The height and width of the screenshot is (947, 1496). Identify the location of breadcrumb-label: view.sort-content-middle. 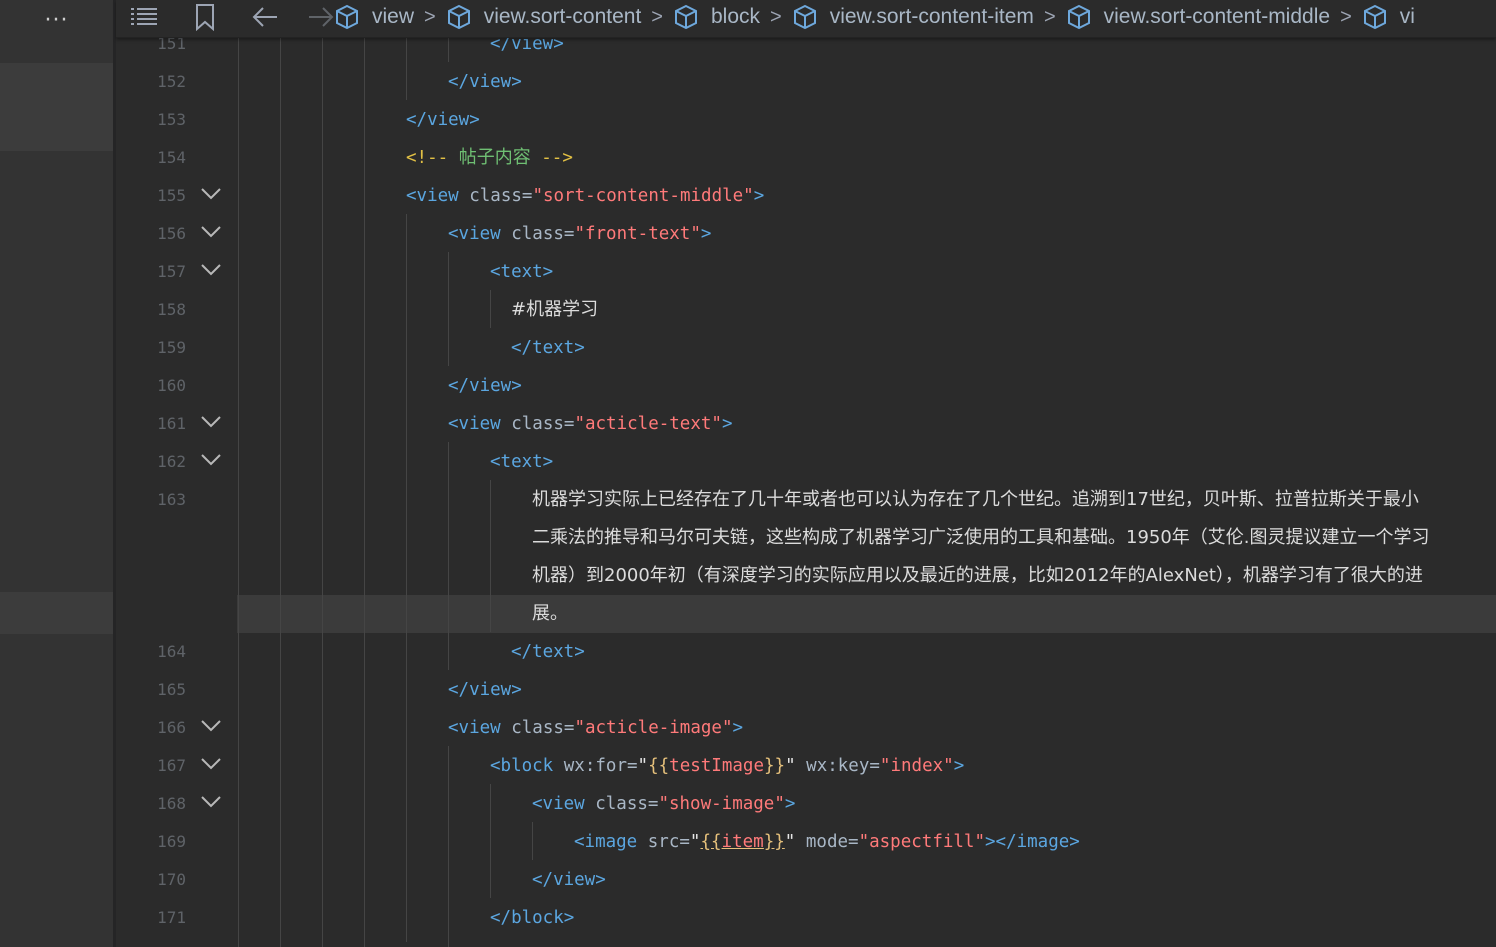
(1217, 16).